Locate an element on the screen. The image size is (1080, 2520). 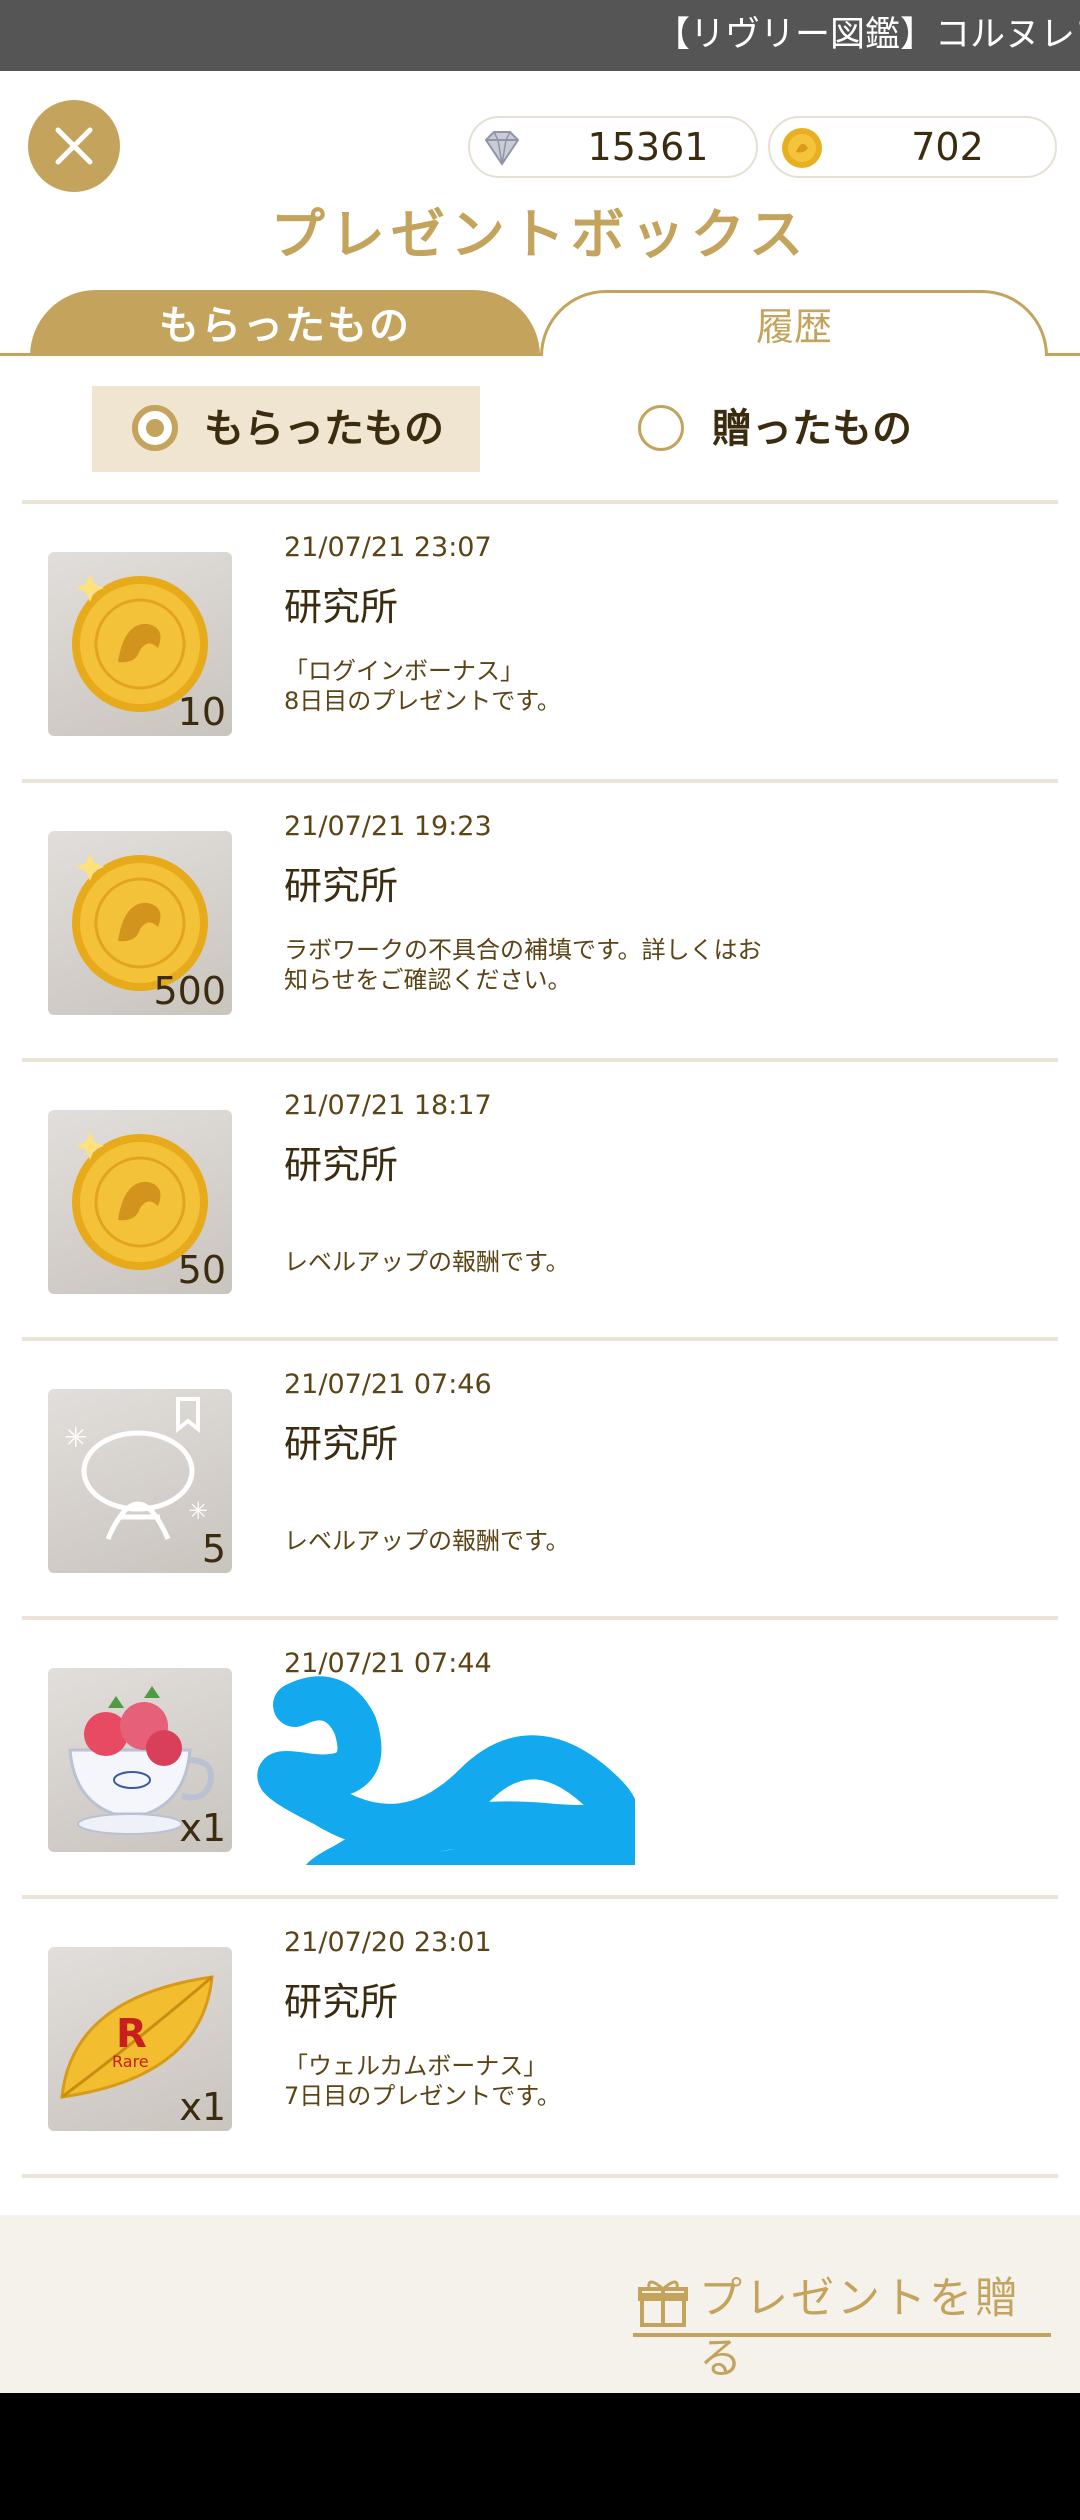
redaction-scribble is located at coordinates (446, 1770).